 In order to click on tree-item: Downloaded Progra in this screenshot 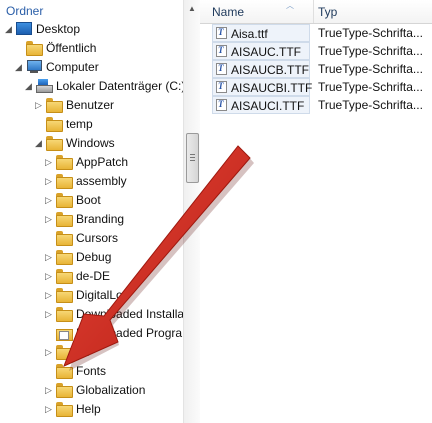, I will do `click(91, 333)`.